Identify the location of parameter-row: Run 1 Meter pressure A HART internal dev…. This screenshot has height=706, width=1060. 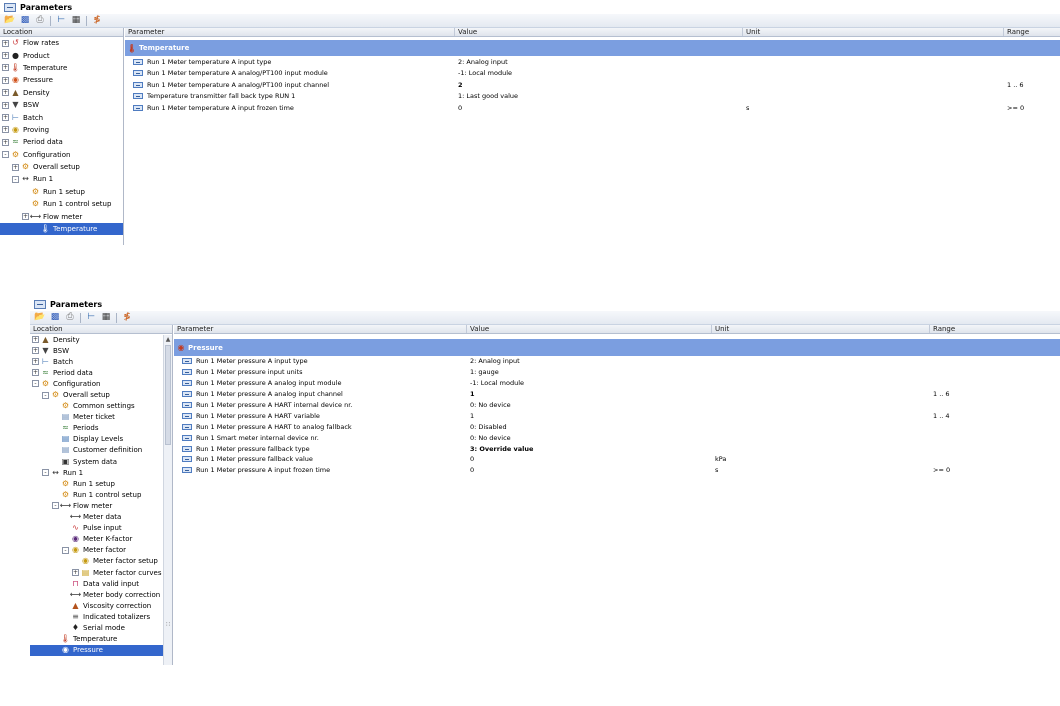
(617, 405).